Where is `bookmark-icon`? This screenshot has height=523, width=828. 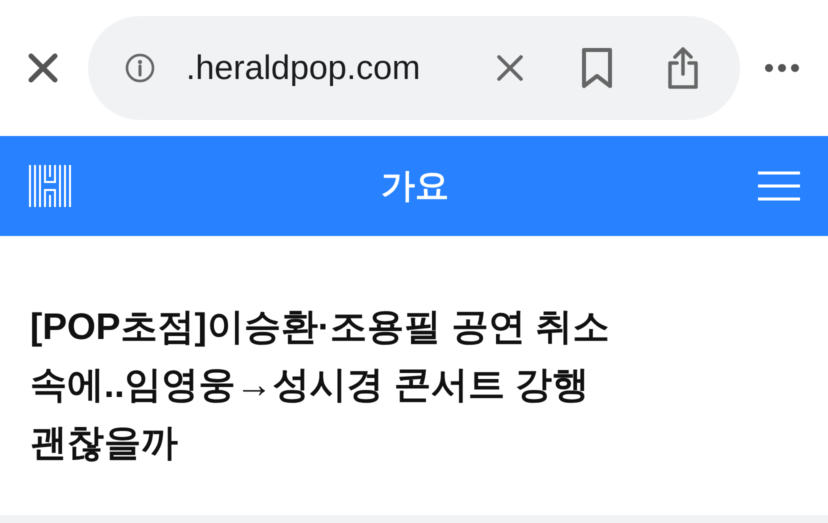 bookmark-icon is located at coordinates (597, 68).